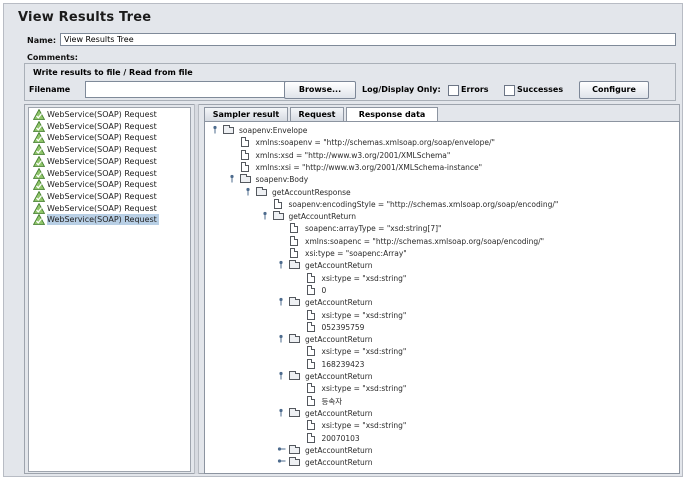 The width and height of the screenshot is (697, 483). Describe the element at coordinates (392, 114) in the screenshot. I see `tab-response-data: Response data` at that location.